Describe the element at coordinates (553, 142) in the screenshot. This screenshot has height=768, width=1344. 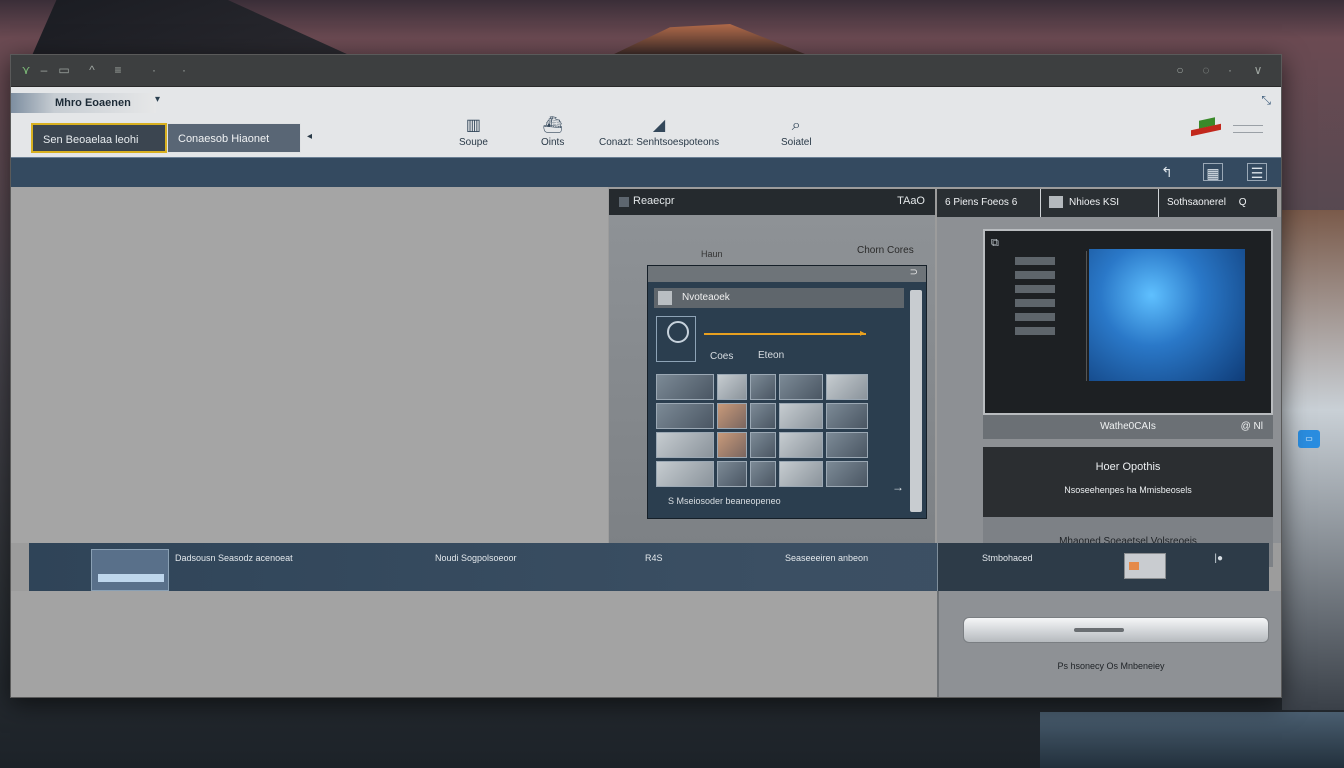
I see `tool-points-label: Oints` at that location.